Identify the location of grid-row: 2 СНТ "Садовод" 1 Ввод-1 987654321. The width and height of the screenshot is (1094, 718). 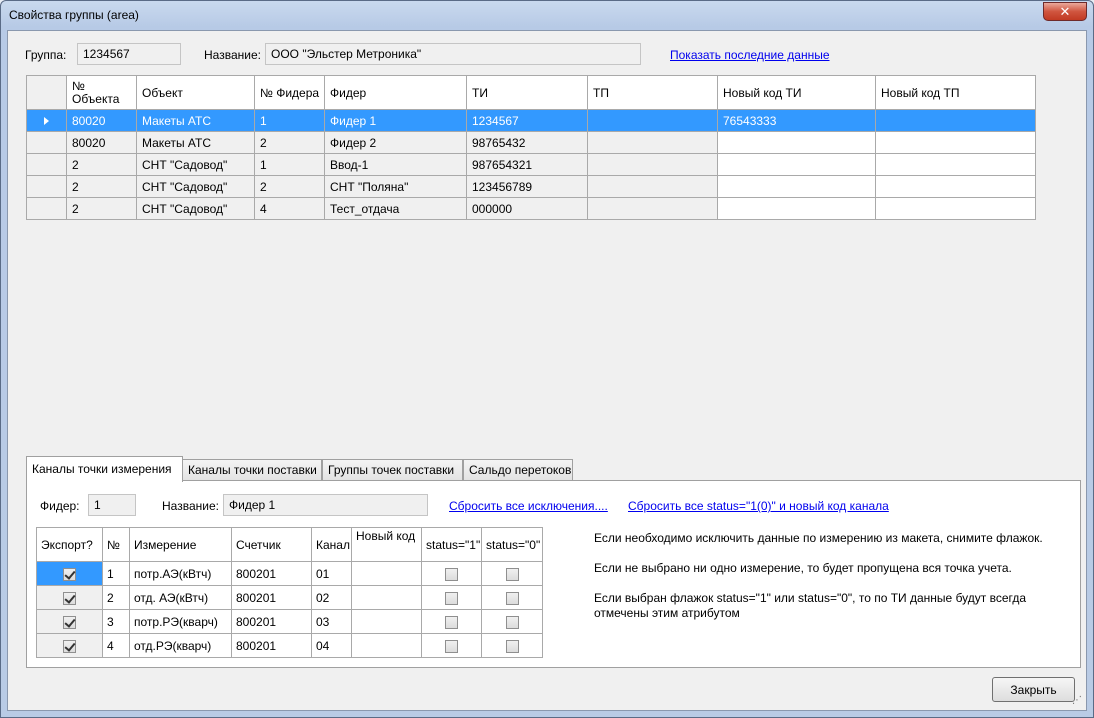
(531, 164).